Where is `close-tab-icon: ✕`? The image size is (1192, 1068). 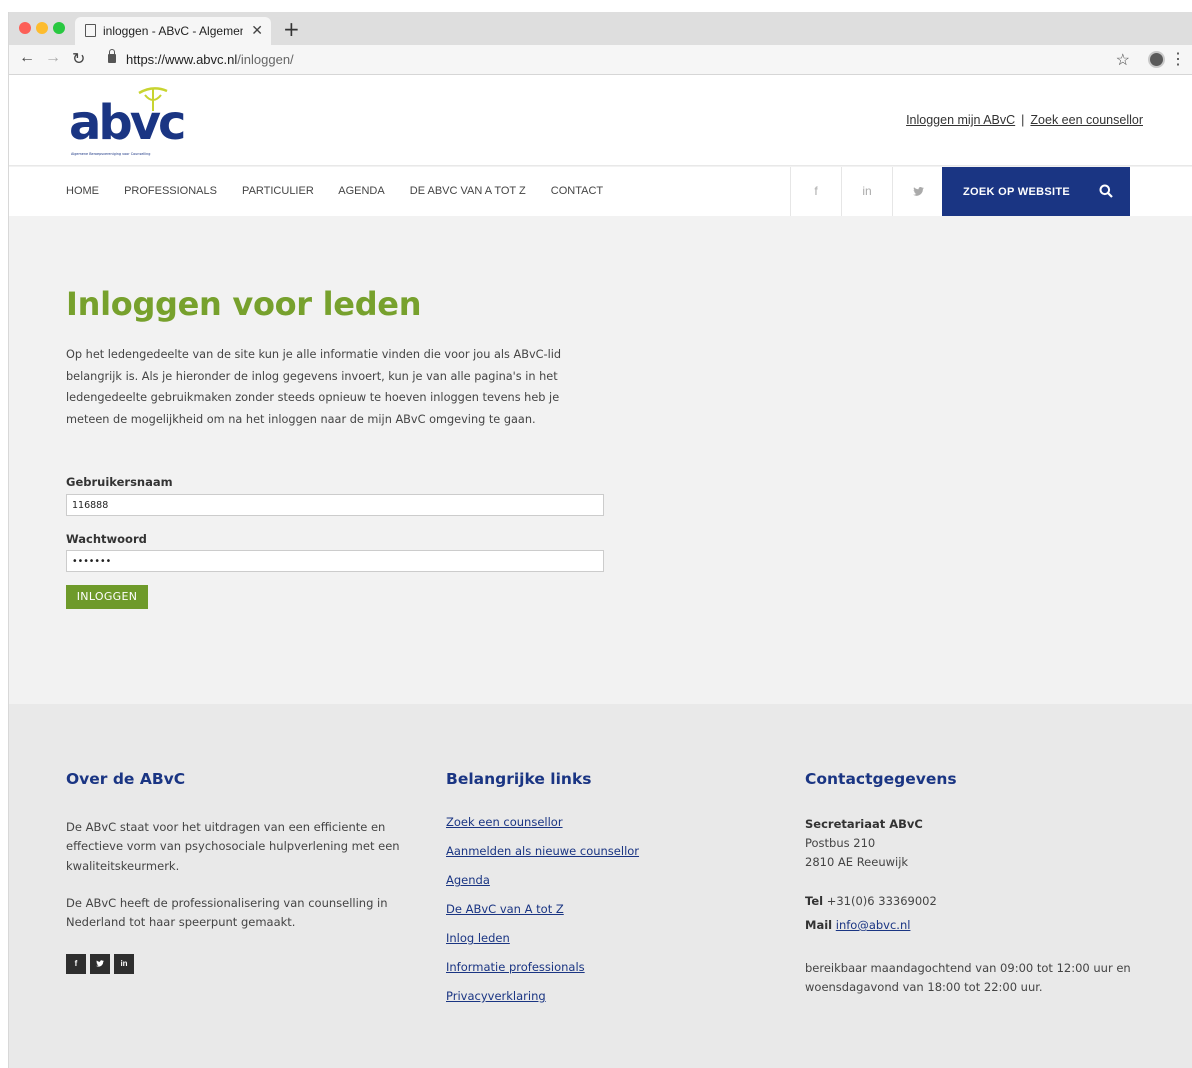
close-tab-icon: ✕ is located at coordinates (257, 30).